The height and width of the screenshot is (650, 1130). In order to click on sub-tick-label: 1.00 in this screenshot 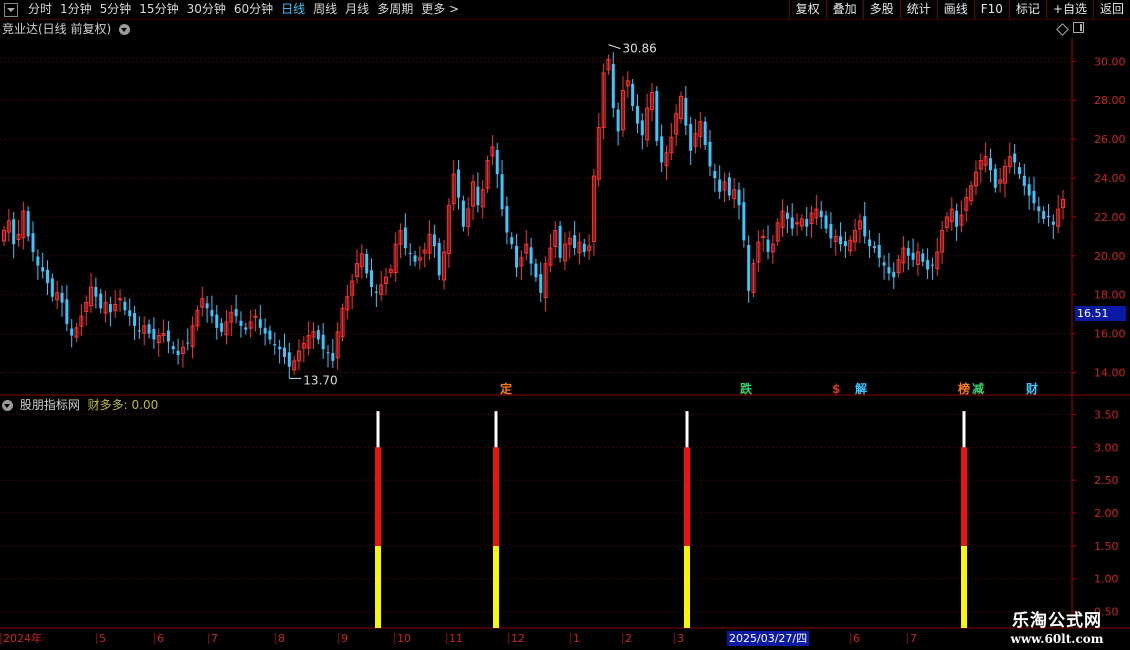, I will do `click(1106, 579)`.